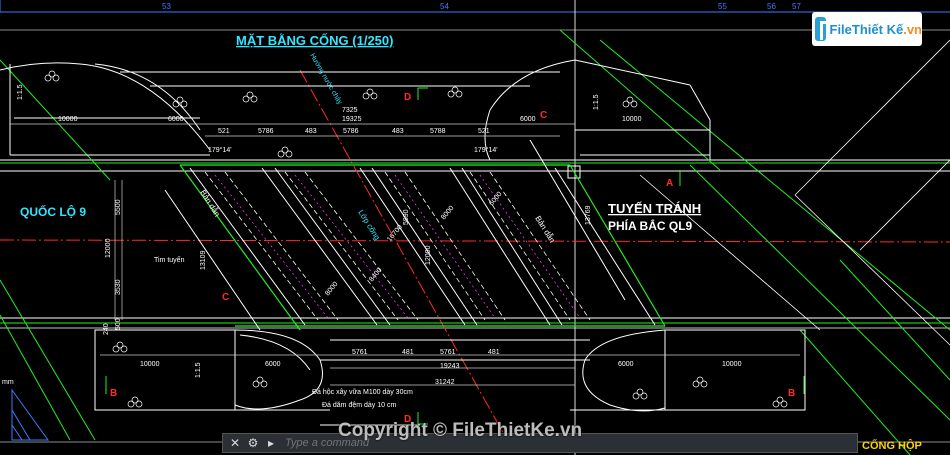 The image size is (950, 455). What do you see at coordinates (791, 393) in the screenshot?
I see `section-label-b-right: B` at bounding box center [791, 393].